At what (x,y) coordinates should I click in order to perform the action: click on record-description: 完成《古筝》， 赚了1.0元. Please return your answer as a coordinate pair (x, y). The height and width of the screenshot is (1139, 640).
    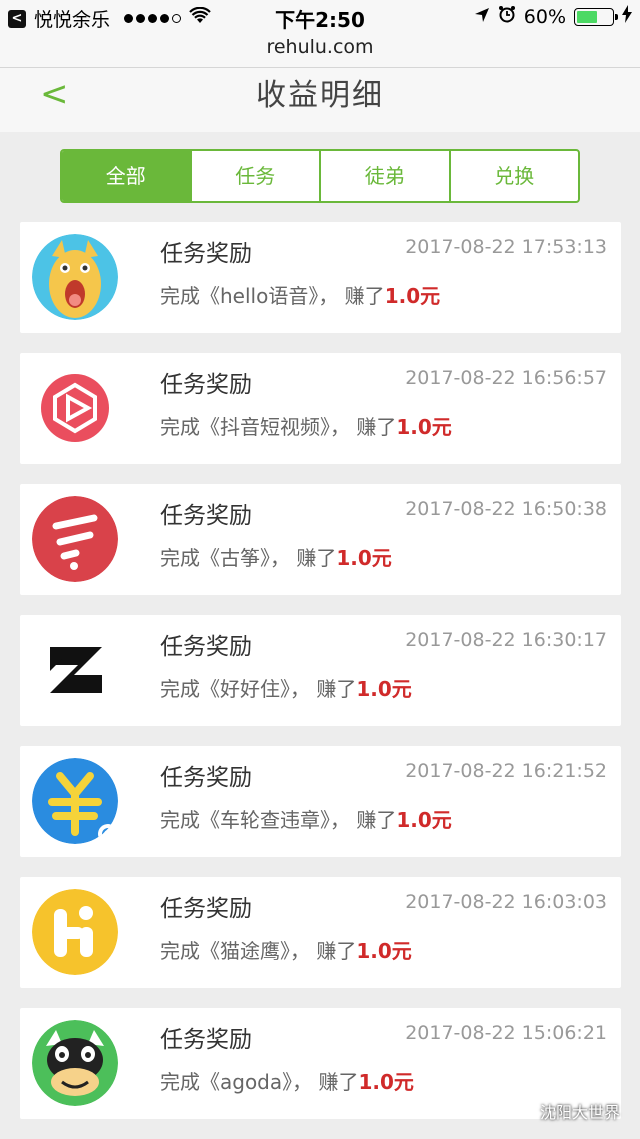
    Looking at the image, I should click on (276, 556).